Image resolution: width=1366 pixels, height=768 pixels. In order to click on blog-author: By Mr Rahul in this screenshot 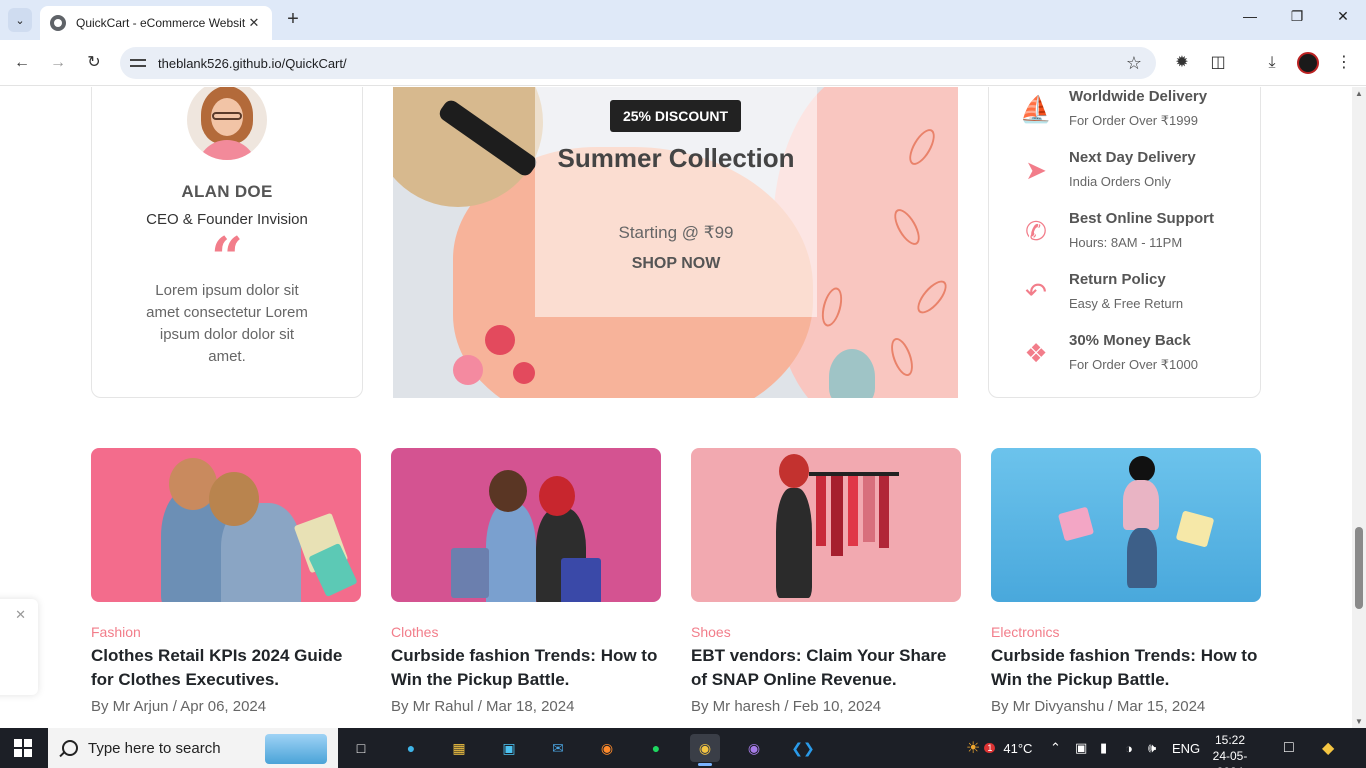, I will do `click(432, 706)`.